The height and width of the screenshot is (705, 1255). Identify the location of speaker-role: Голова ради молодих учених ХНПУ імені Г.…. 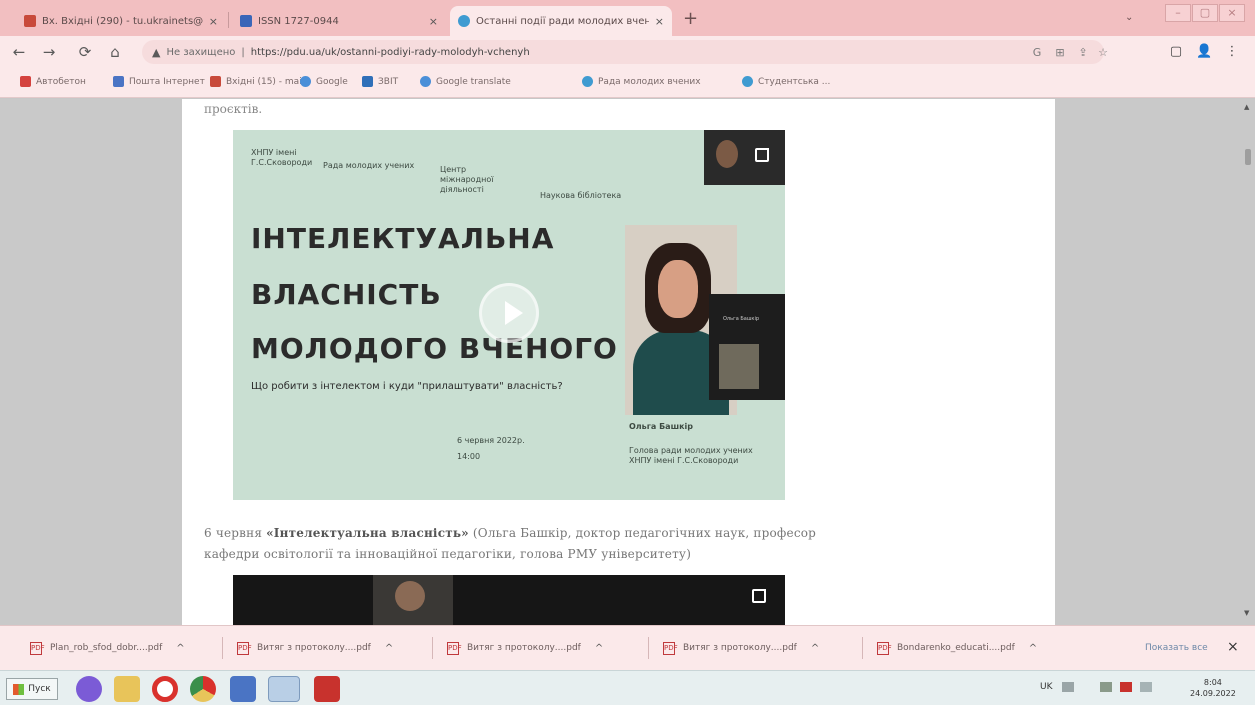
(691, 455).